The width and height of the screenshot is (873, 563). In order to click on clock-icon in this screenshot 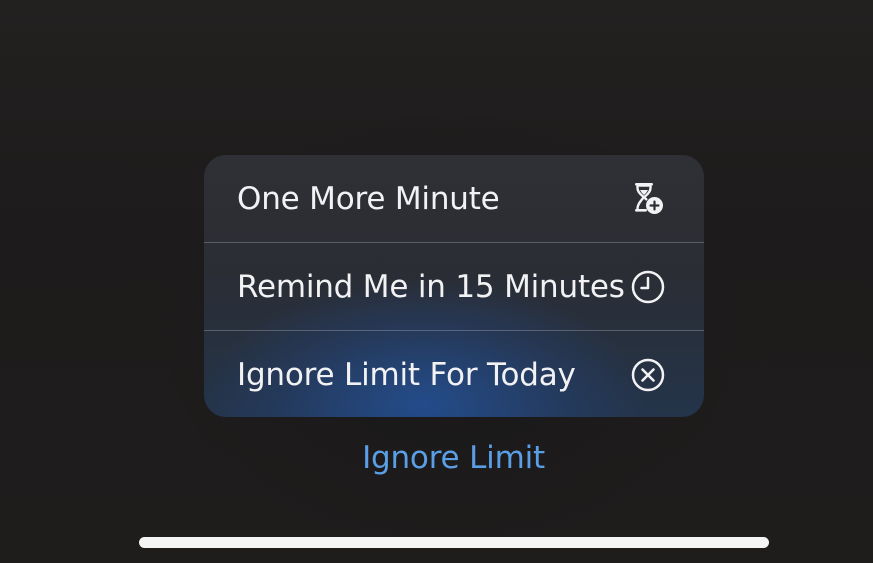, I will do `click(648, 287)`.